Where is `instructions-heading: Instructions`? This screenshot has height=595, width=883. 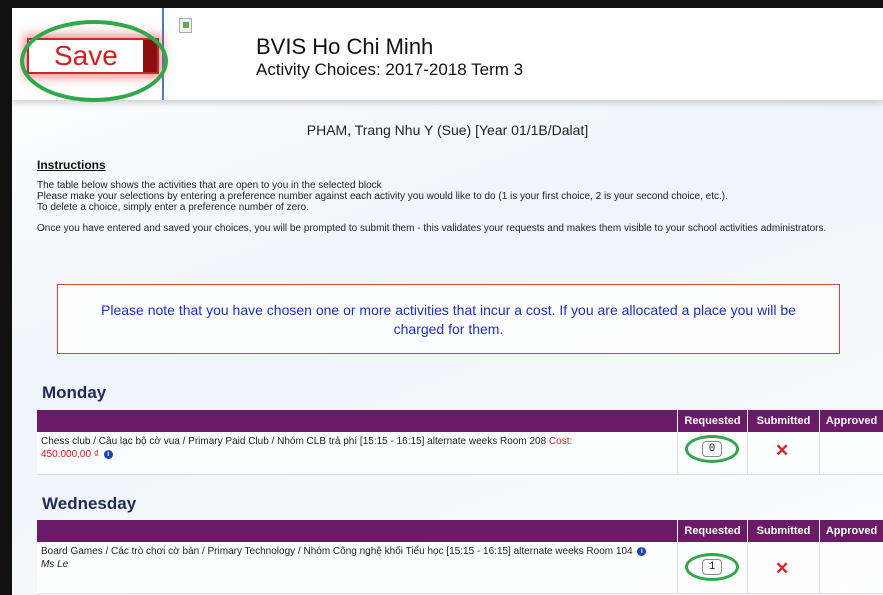
instructions-heading: Instructions is located at coordinates (71, 165).